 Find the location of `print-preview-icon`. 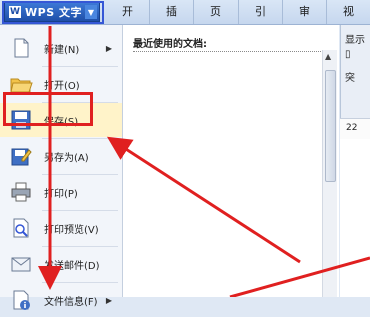

print-preview-icon is located at coordinates (21, 228).